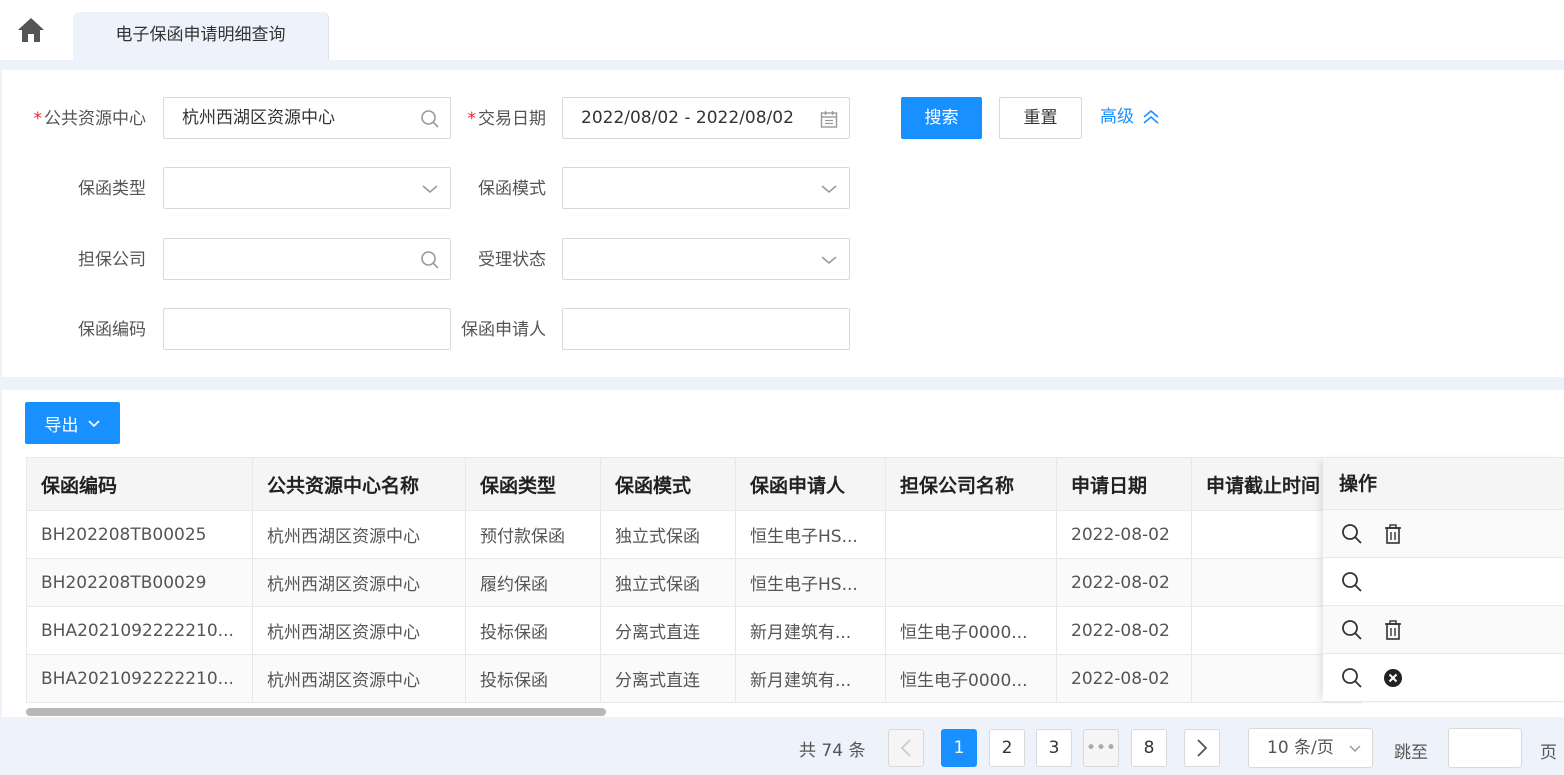 This screenshot has height=775, width=1564. I want to click on resource-center-label: * 公共资源中心, so click(90, 119).